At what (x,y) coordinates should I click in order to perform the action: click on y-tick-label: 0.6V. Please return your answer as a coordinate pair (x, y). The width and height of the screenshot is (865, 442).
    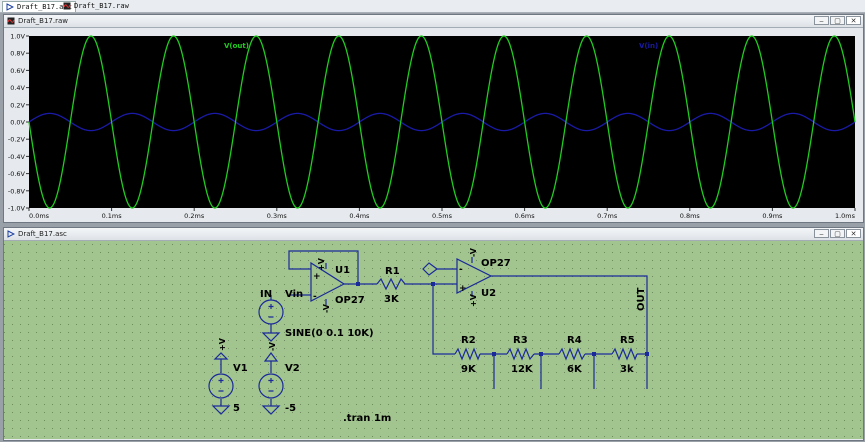
    Looking at the image, I should click on (17, 71).